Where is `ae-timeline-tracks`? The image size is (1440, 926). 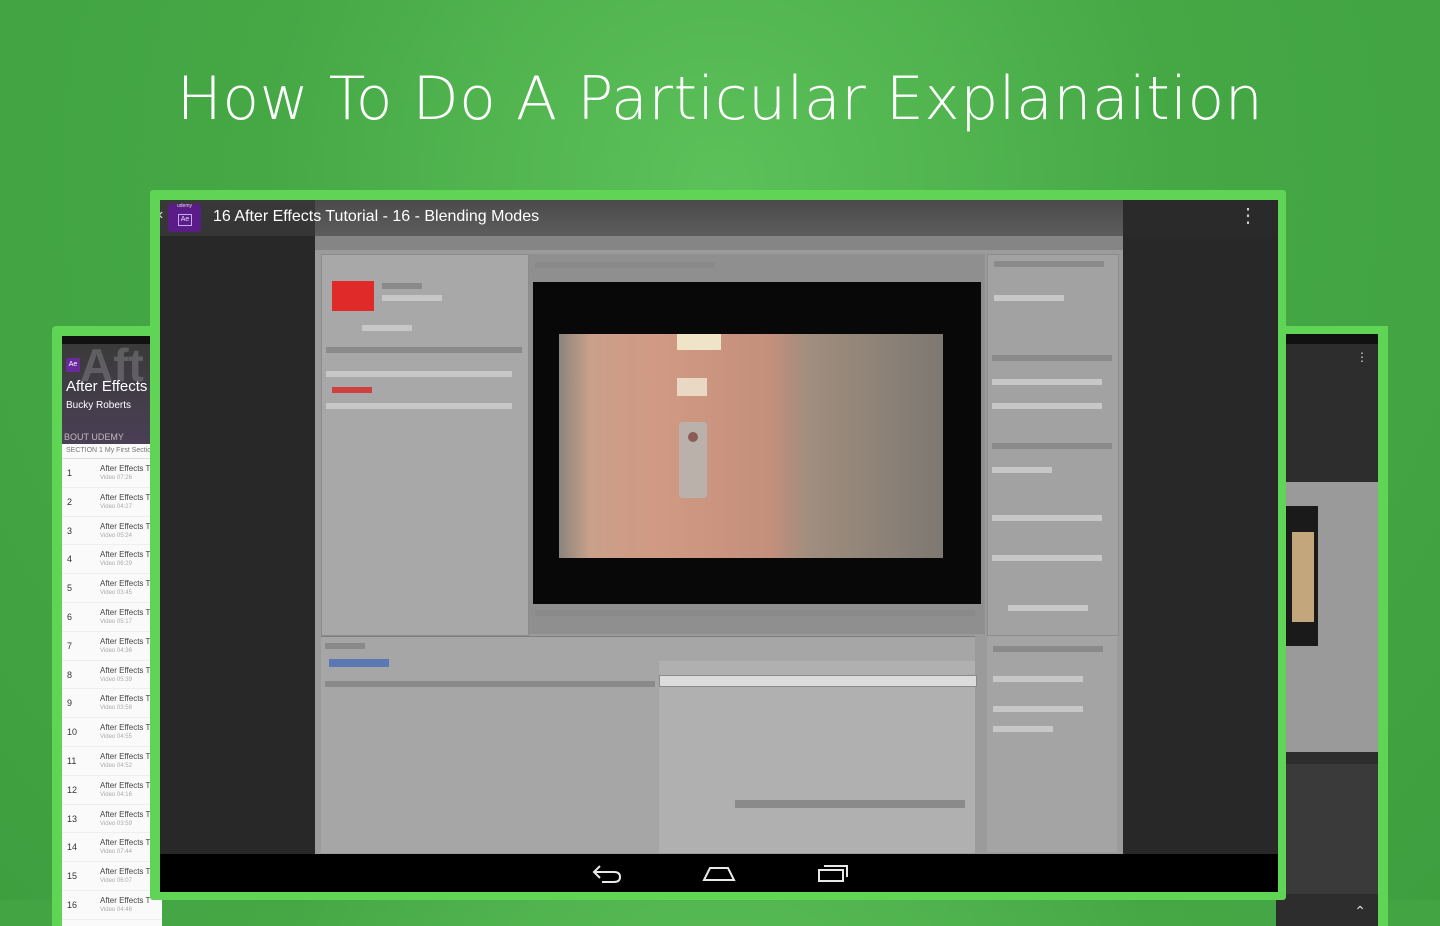 ae-timeline-tracks is located at coordinates (817, 757).